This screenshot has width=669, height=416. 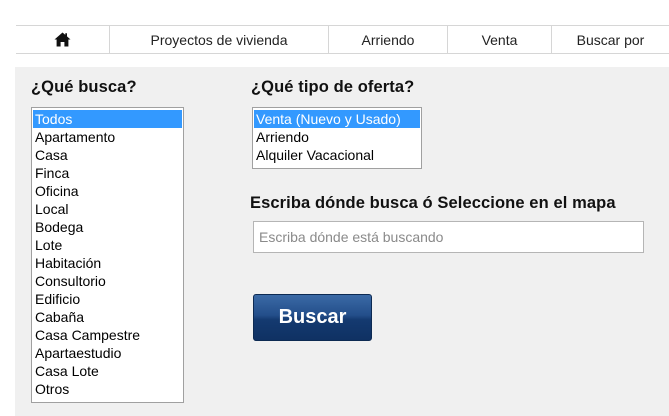 I want to click on offer-type-option: Venta (Nuevo y Usado), so click(x=337, y=119).